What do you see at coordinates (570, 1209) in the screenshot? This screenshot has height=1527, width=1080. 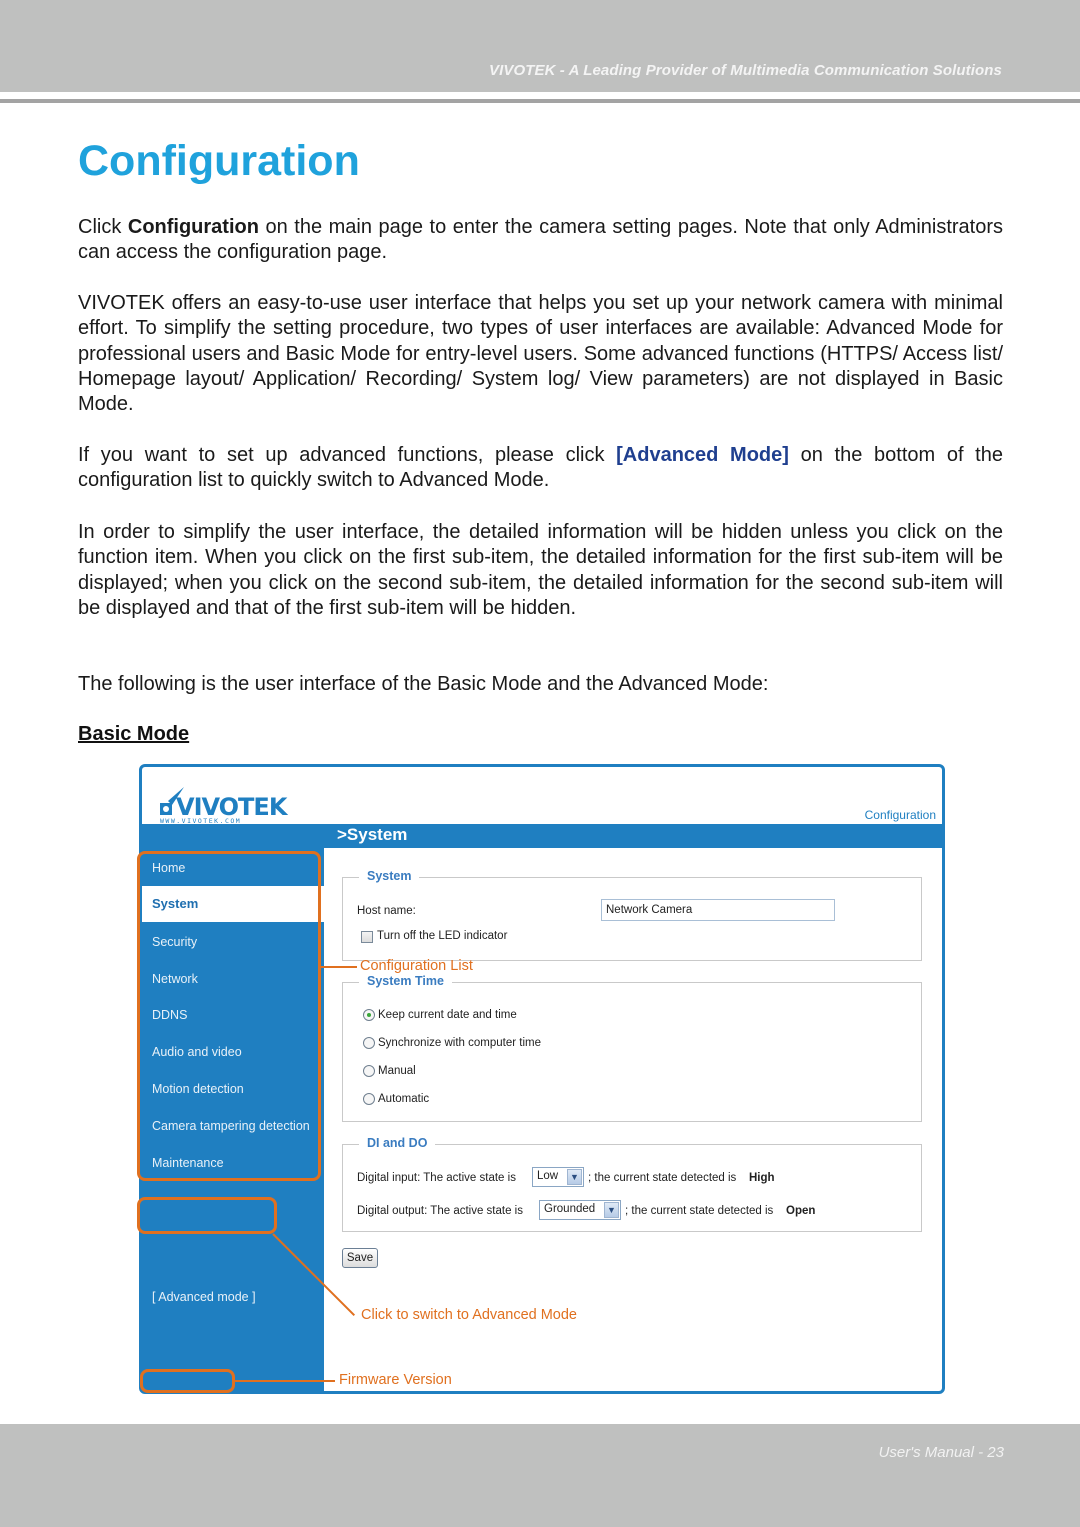 I see `digital-output-value: Grounded` at bounding box center [570, 1209].